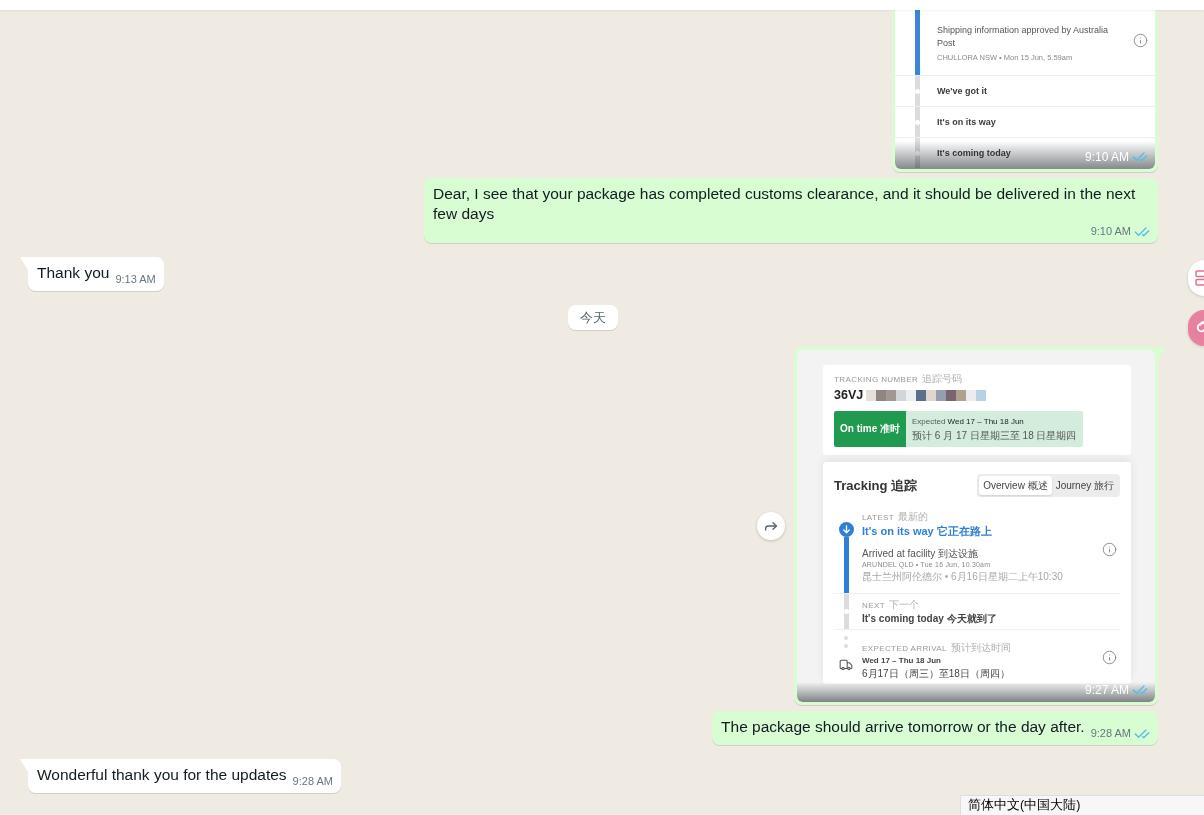 The height and width of the screenshot is (815, 1204). What do you see at coordinates (966, 122) in the screenshot?
I see `event-title: It's on its way` at bounding box center [966, 122].